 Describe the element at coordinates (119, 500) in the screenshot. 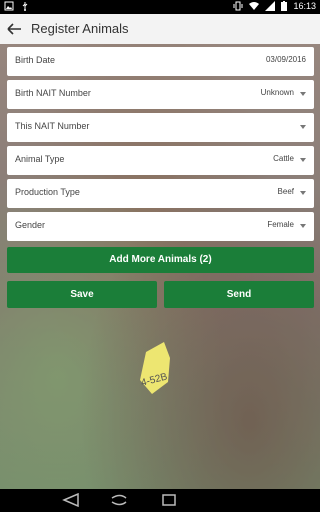

I see `nav-home-icon` at that location.